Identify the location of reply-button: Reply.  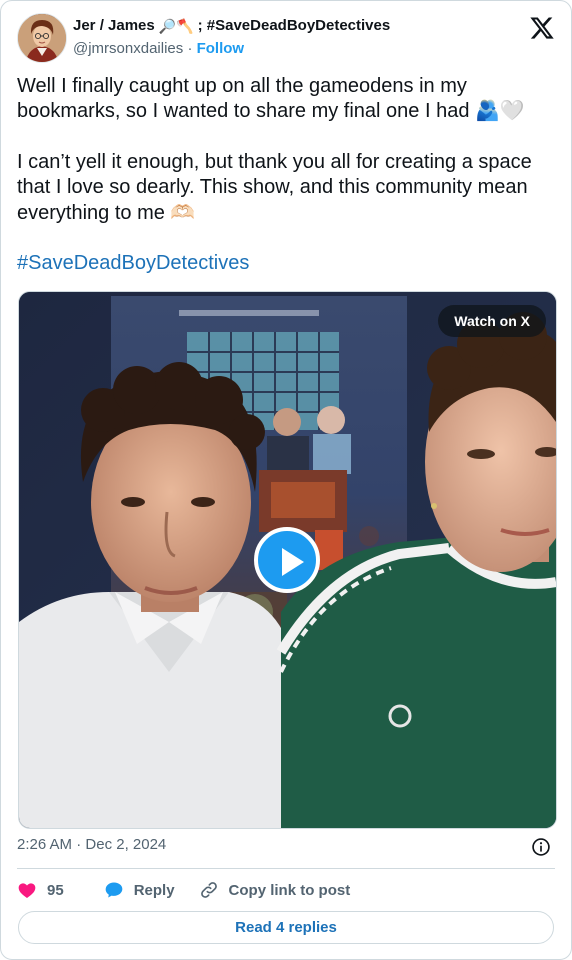
(139, 890).